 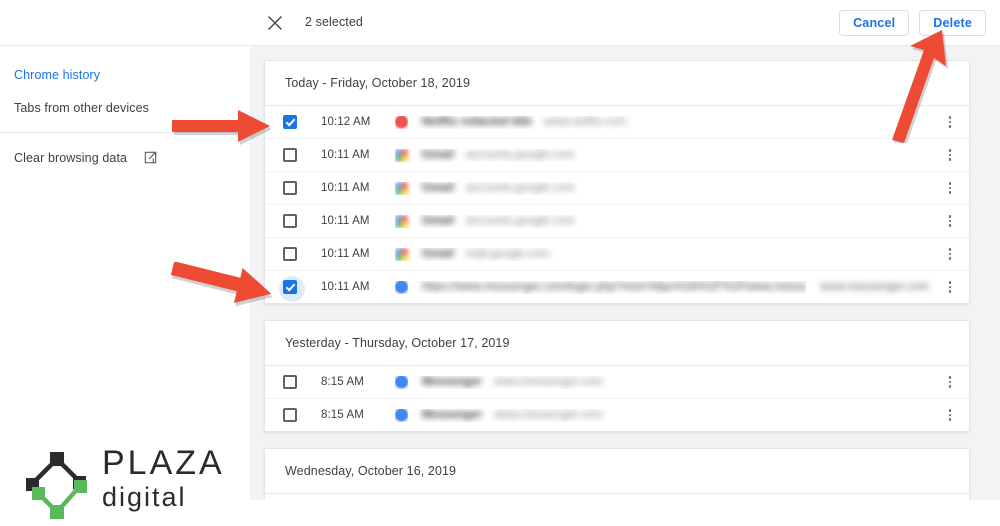 What do you see at coordinates (912, 23) in the screenshot?
I see `toolbar-actions: Cancel Delete` at bounding box center [912, 23].